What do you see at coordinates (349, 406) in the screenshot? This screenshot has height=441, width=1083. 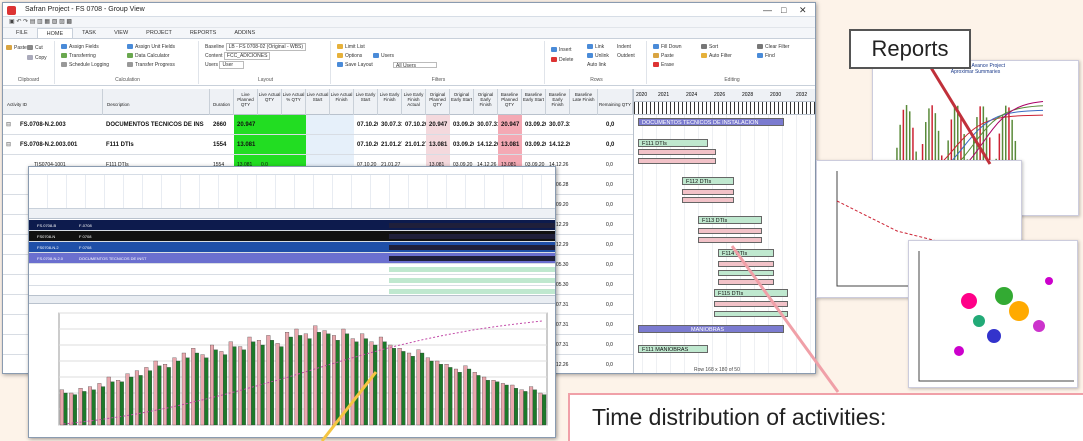 I see `chart-pointer-line` at bounding box center [349, 406].